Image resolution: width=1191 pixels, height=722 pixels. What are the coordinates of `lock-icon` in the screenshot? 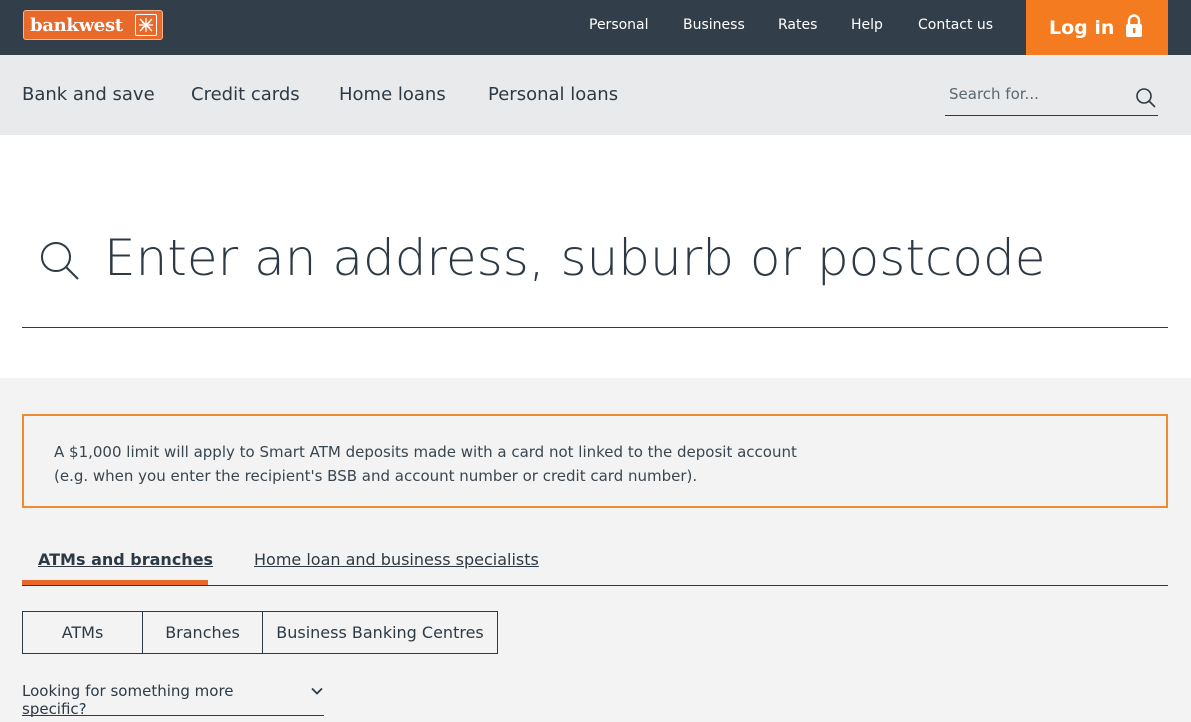 It's located at (1134, 28).